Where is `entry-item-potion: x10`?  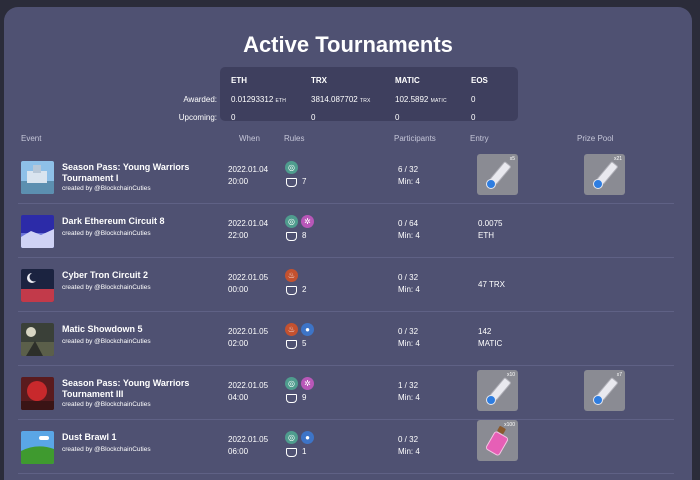 entry-item-potion: x10 is located at coordinates (497, 390).